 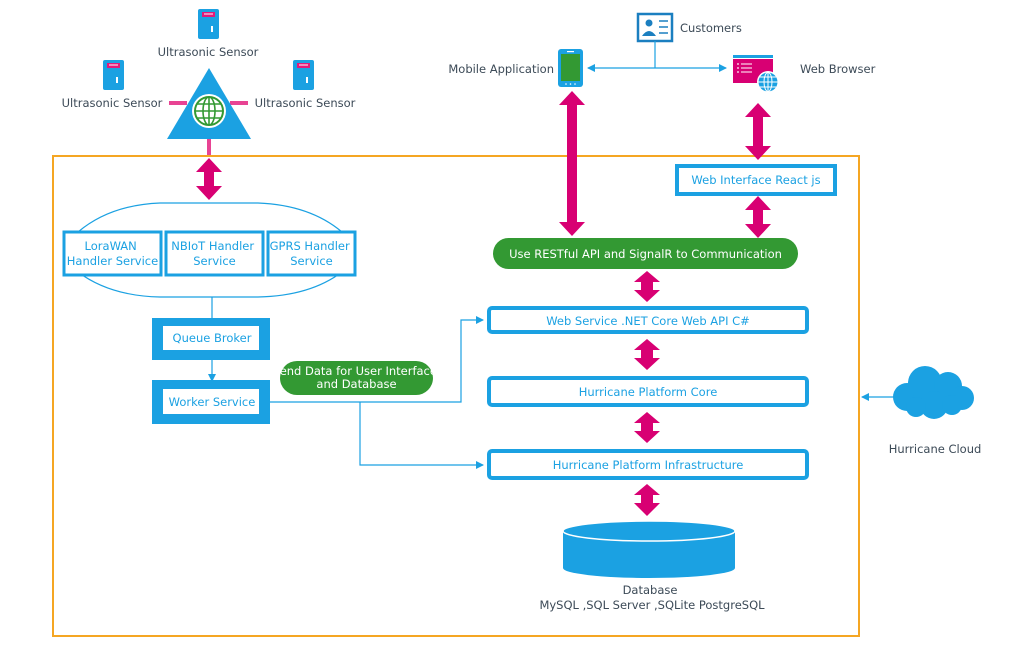 I want to click on sensor-right: Ultrasonic Sensor, so click(x=305, y=85).